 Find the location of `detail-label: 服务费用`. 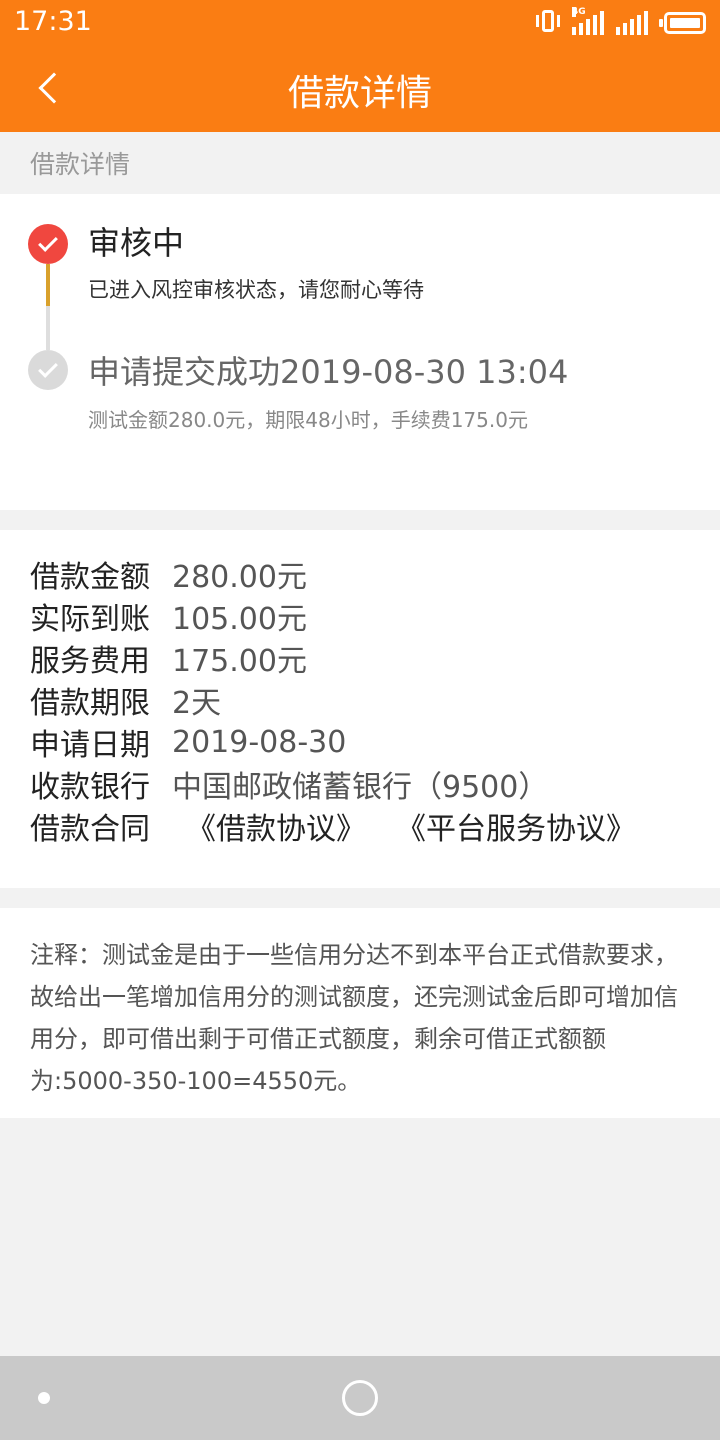

detail-label: 服务费用 is located at coordinates (90, 661).